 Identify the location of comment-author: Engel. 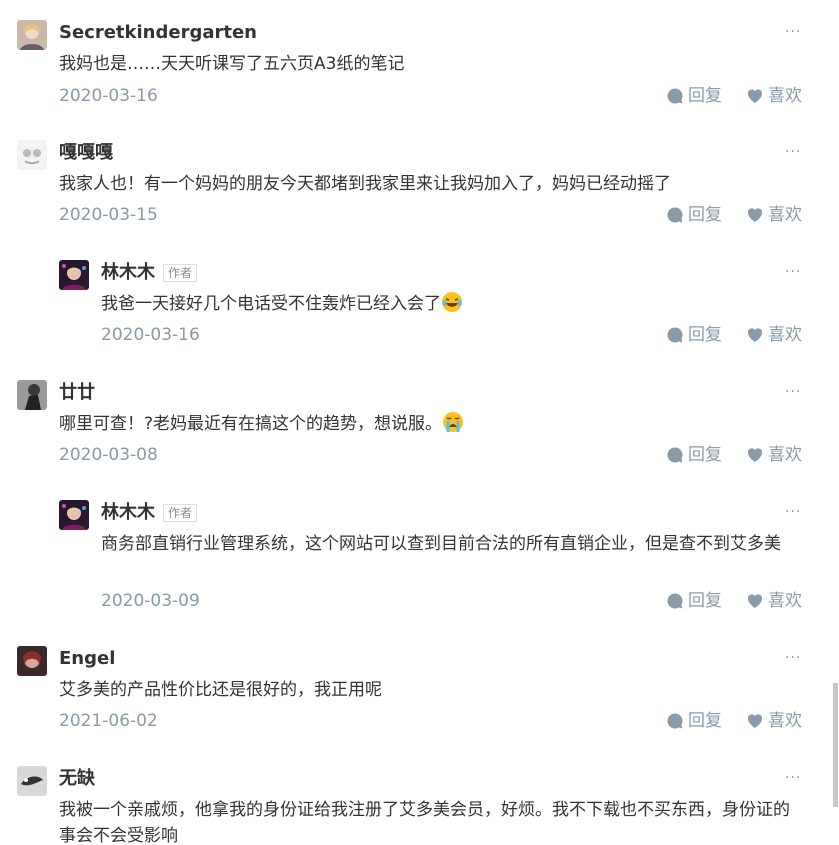
(87, 659).